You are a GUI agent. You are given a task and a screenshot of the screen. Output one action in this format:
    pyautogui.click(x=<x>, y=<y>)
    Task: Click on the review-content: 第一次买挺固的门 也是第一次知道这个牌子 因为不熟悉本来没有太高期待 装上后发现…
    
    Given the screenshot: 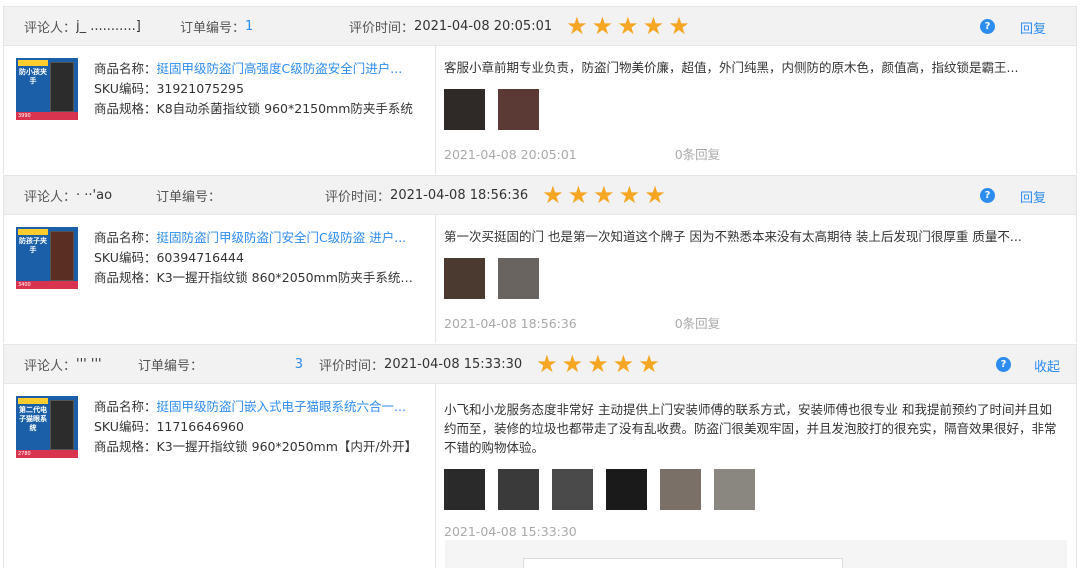 What is the action you would take?
    pyautogui.click(x=754, y=279)
    